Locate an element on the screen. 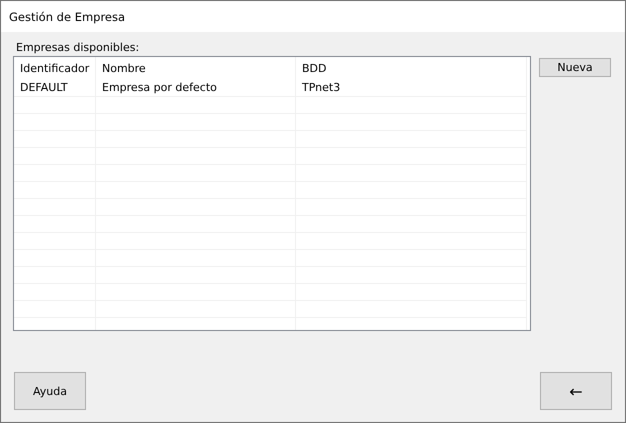 This screenshot has height=423, width=626. table-cell: Empresa por defecto is located at coordinates (196, 87).